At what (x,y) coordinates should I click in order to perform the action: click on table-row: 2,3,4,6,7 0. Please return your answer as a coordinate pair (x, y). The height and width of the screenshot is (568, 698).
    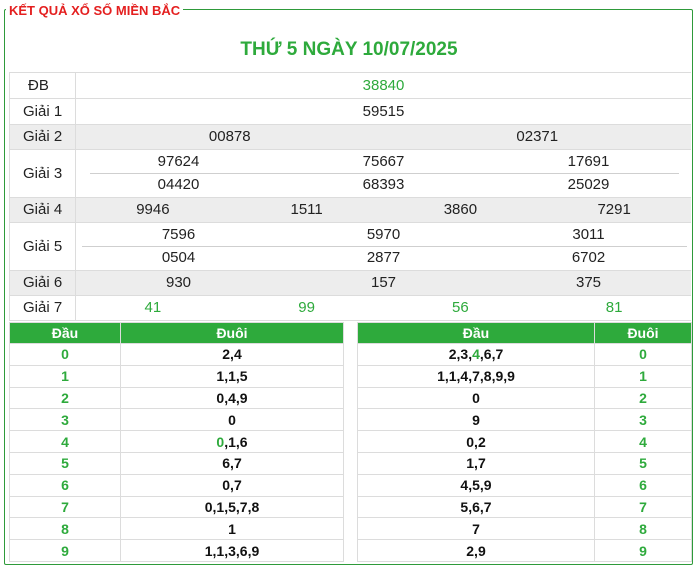
    Looking at the image, I should click on (524, 354).